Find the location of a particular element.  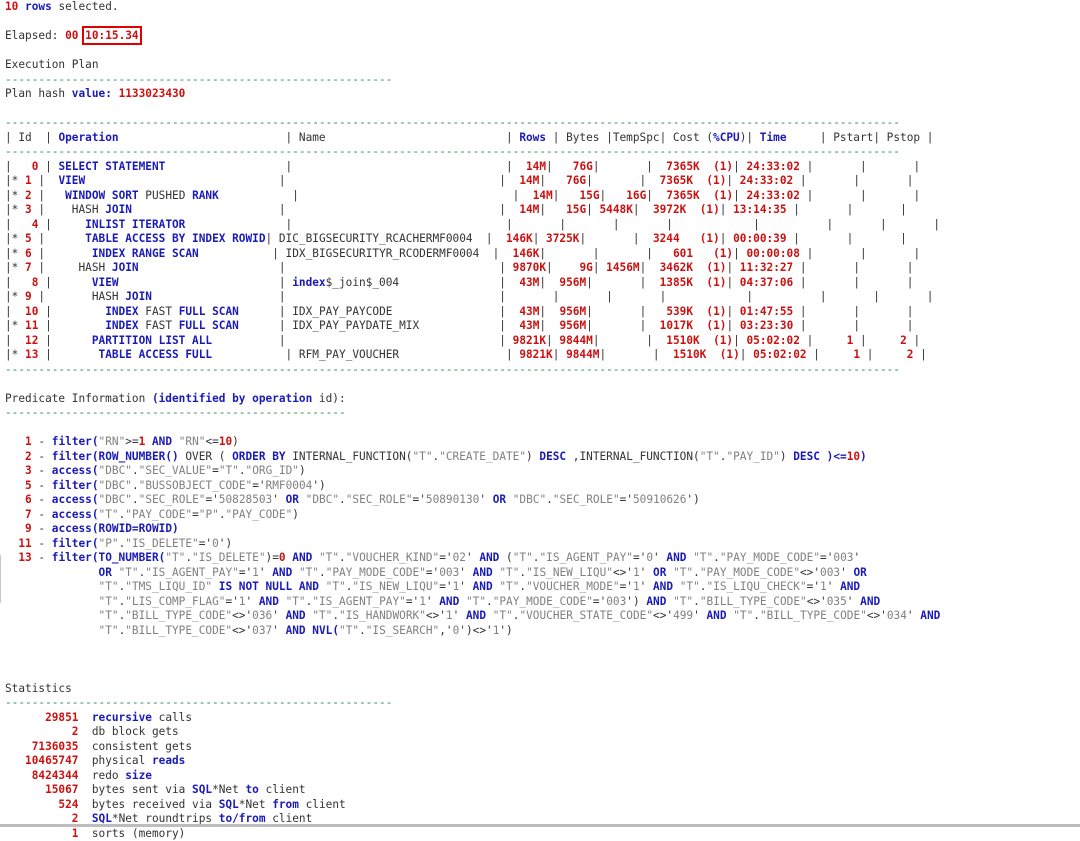

console-text: 5 is located at coordinates (28, 485).